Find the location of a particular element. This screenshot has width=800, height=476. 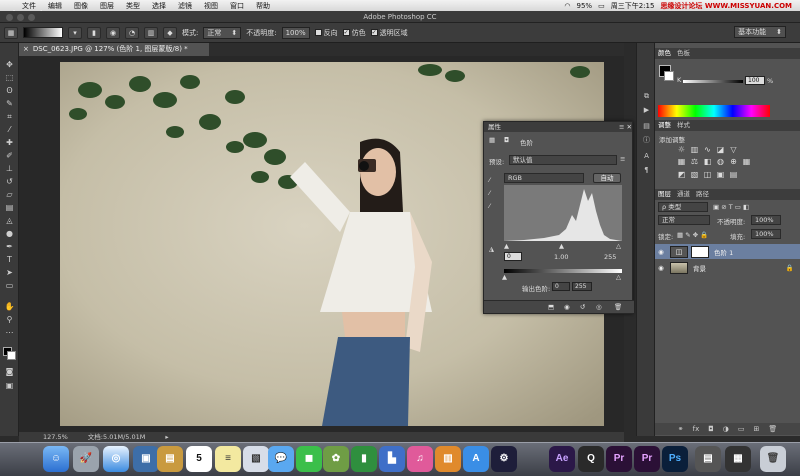

threshold-icon: ◫ is located at coordinates (707, 174).